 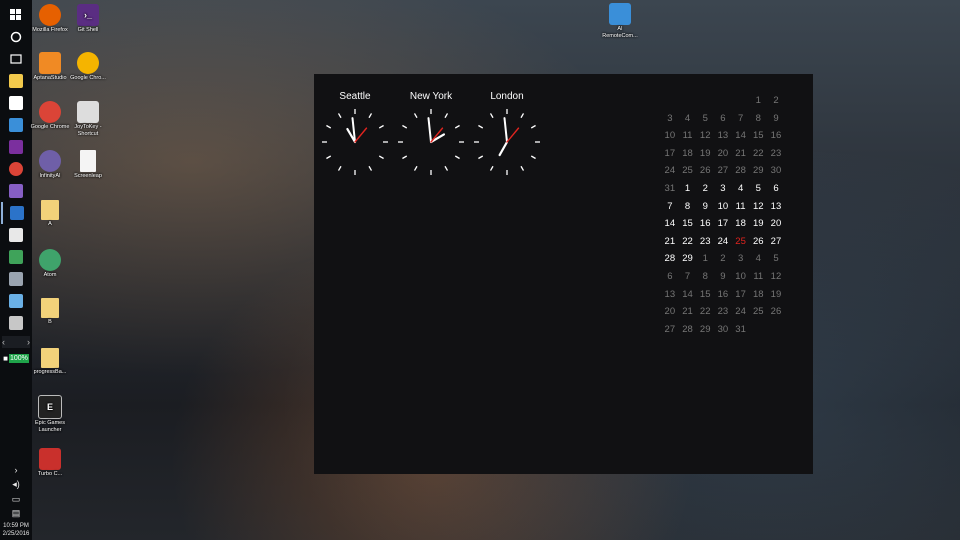 I want to click on notifications-icon: ▭, so click(x=16, y=499).